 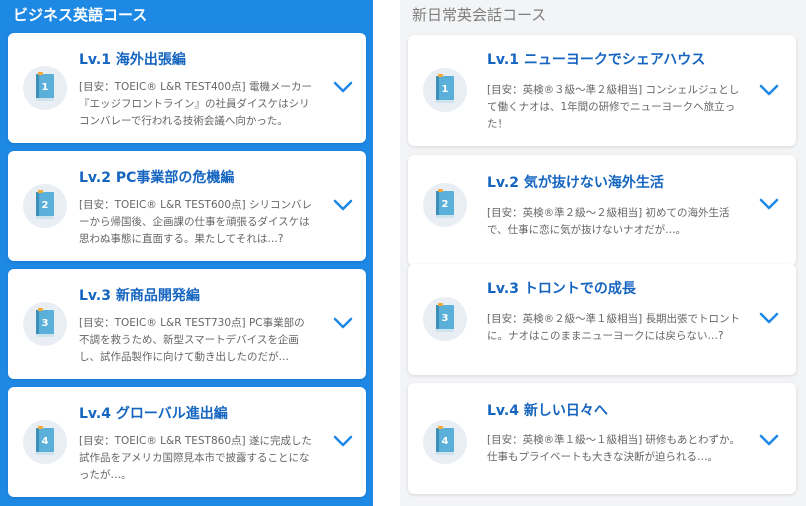 I want to click on panel-divider, so click(x=386, y=253).